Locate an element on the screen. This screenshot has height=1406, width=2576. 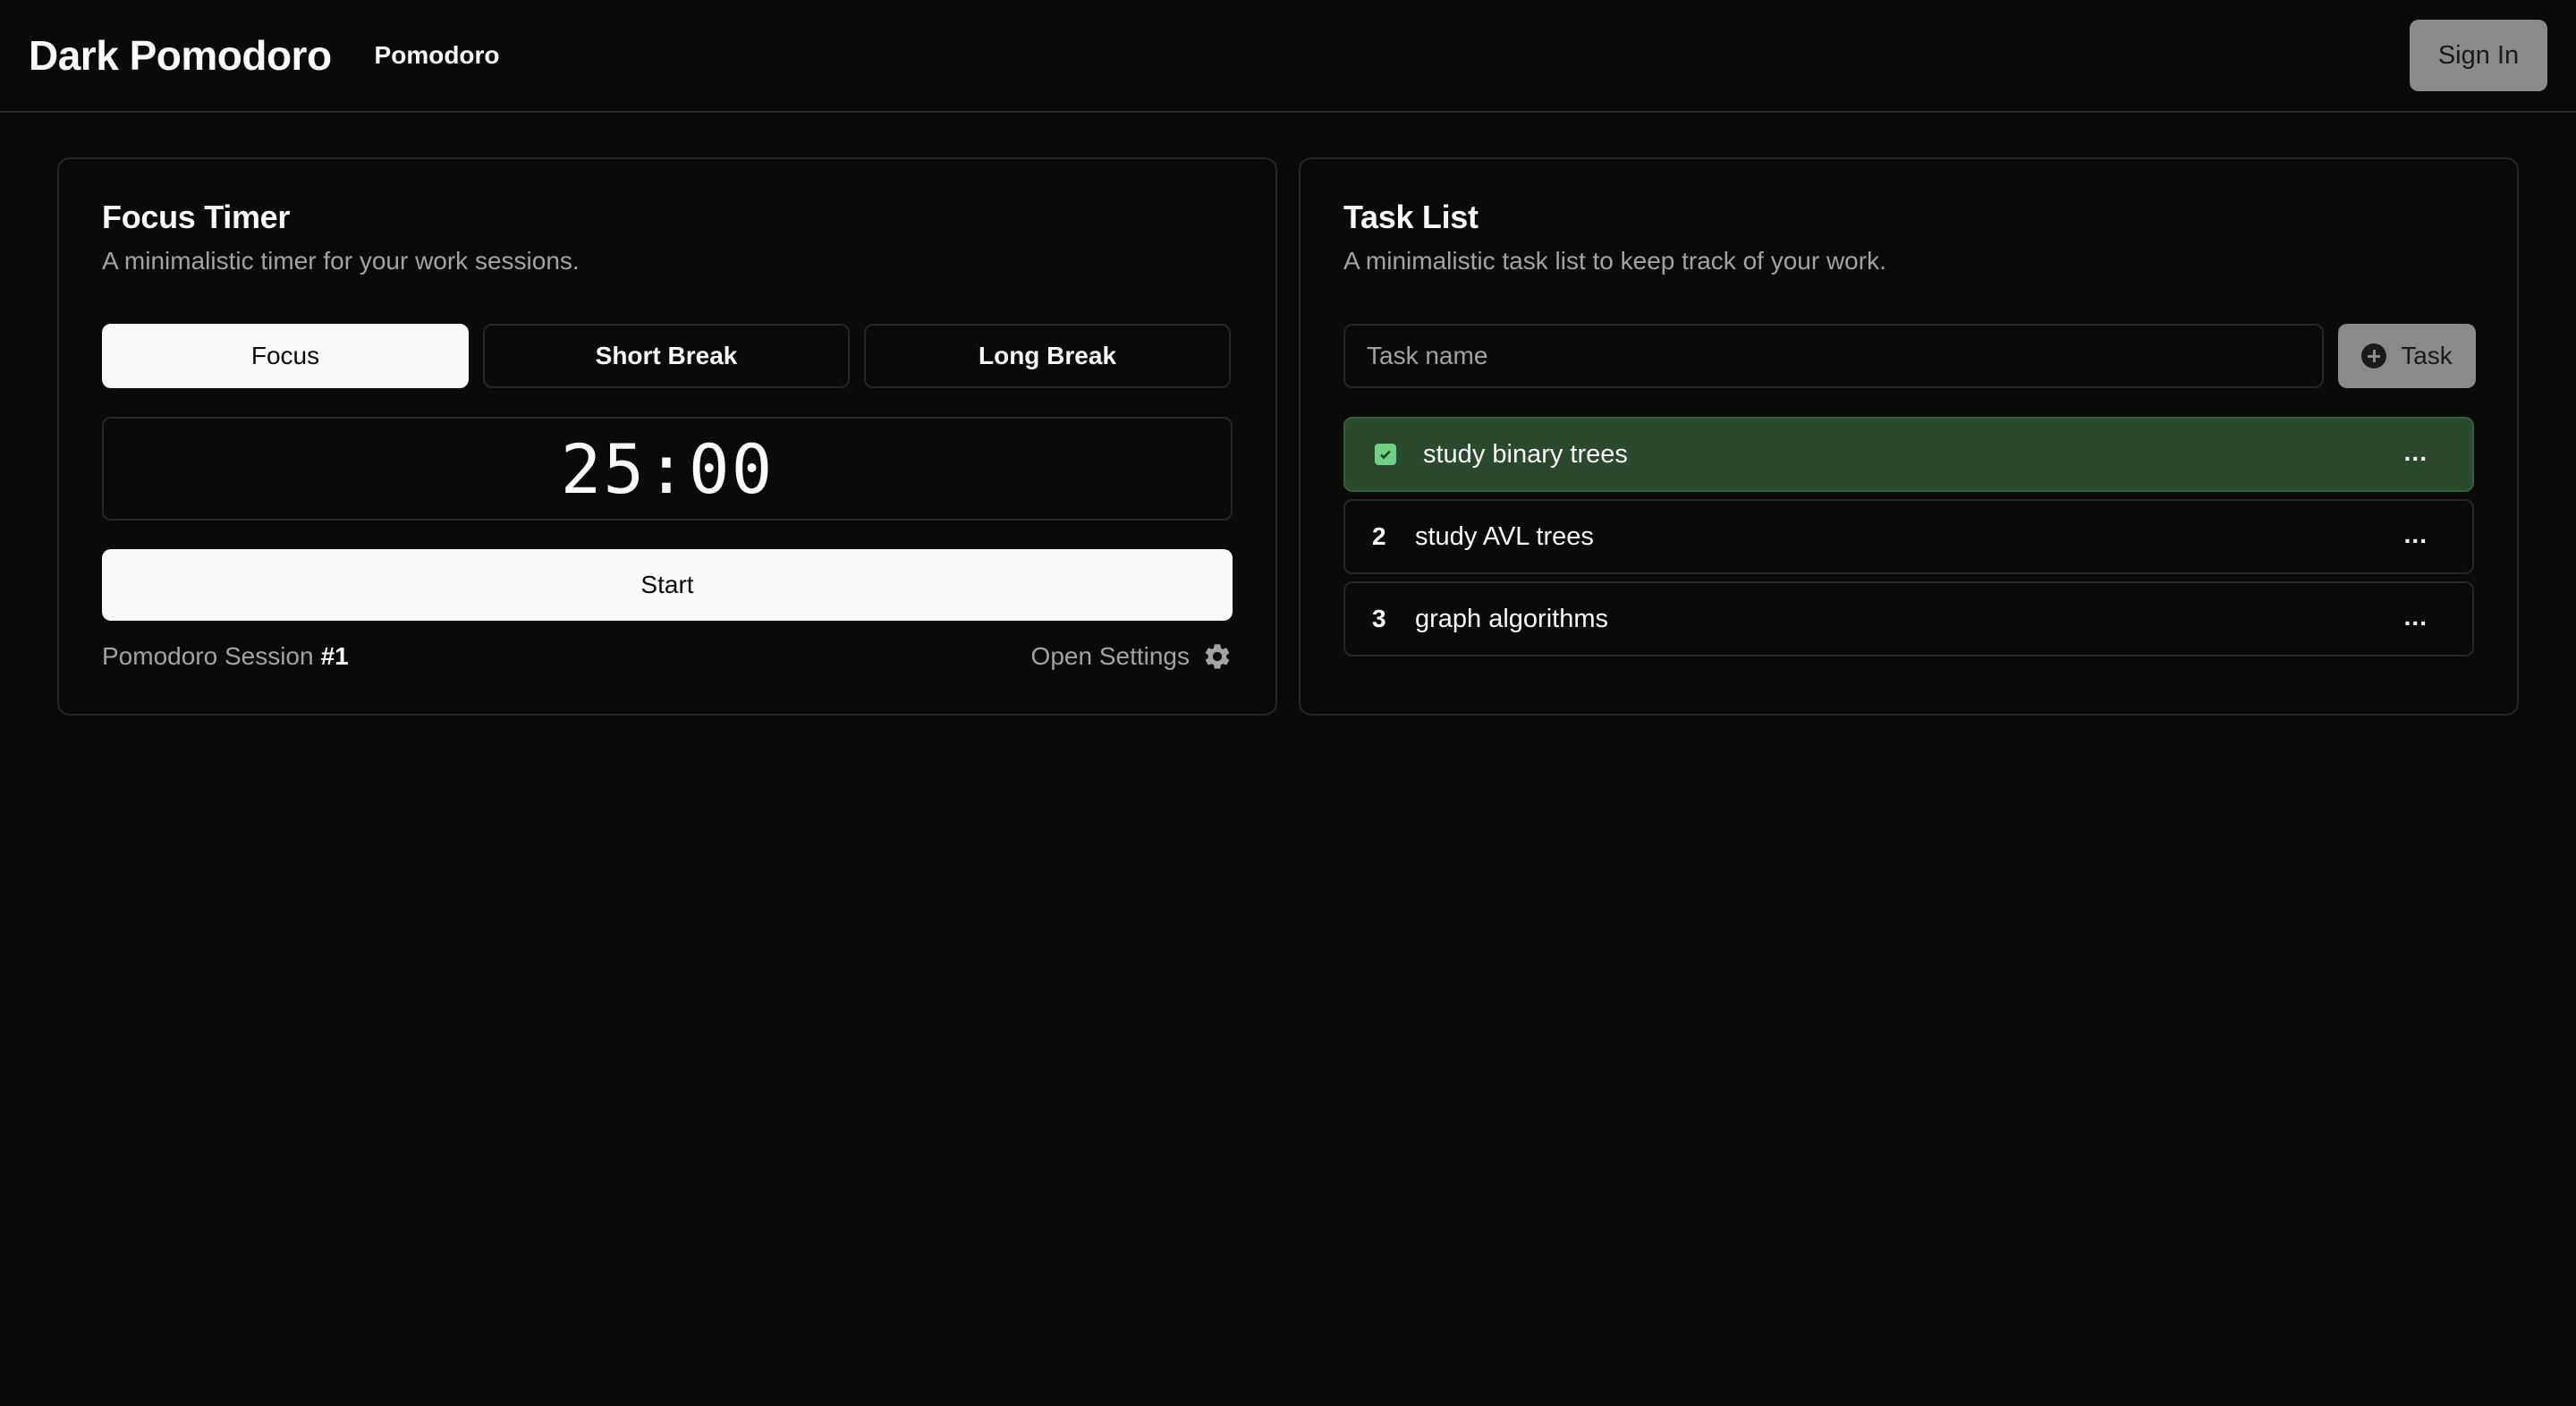
open-settings-link: Open Settings is located at coordinates (1132, 657).